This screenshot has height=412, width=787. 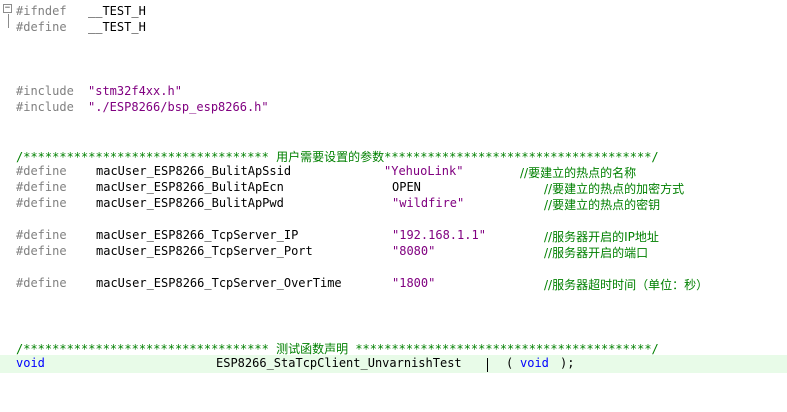 What do you see at coordinates (8, 21) in the screenshot?
I see `fold-guide-line` at bounding box center [8, 21].